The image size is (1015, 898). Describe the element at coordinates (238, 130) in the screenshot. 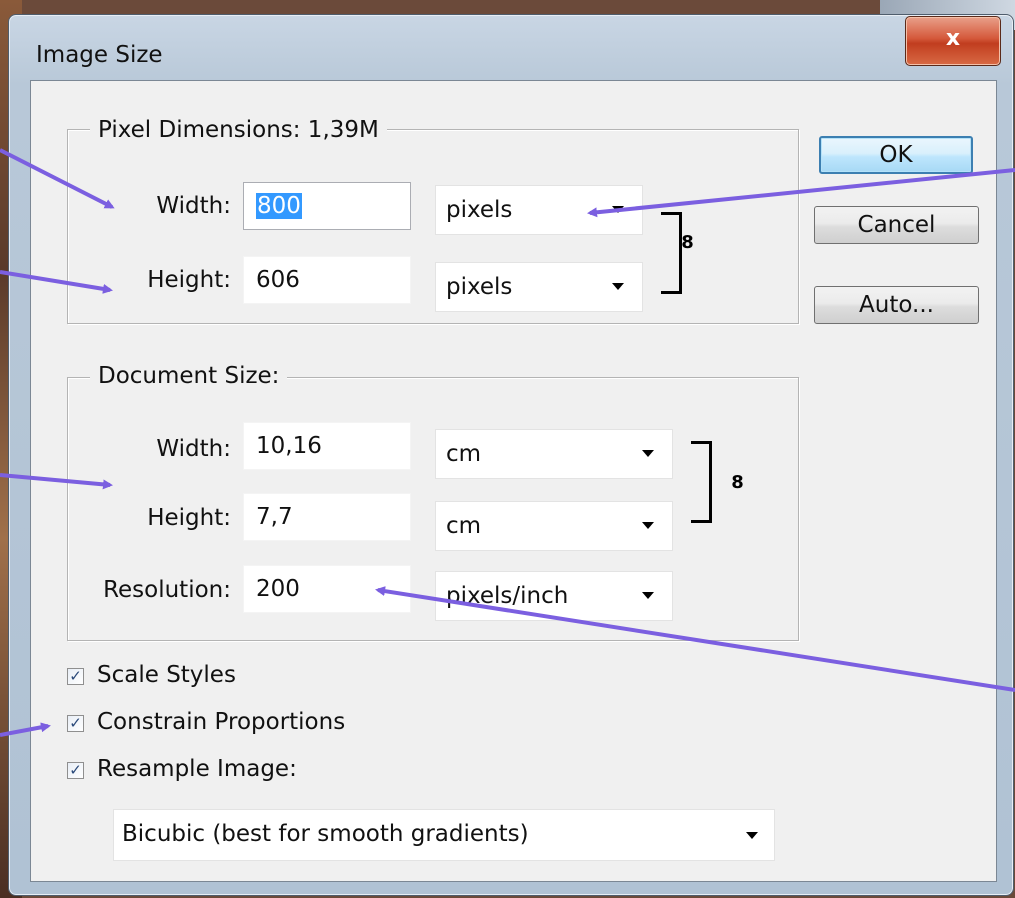

I see `pixel-dimensions-legend: Pixel Dimensions: 1,39M` at that location.